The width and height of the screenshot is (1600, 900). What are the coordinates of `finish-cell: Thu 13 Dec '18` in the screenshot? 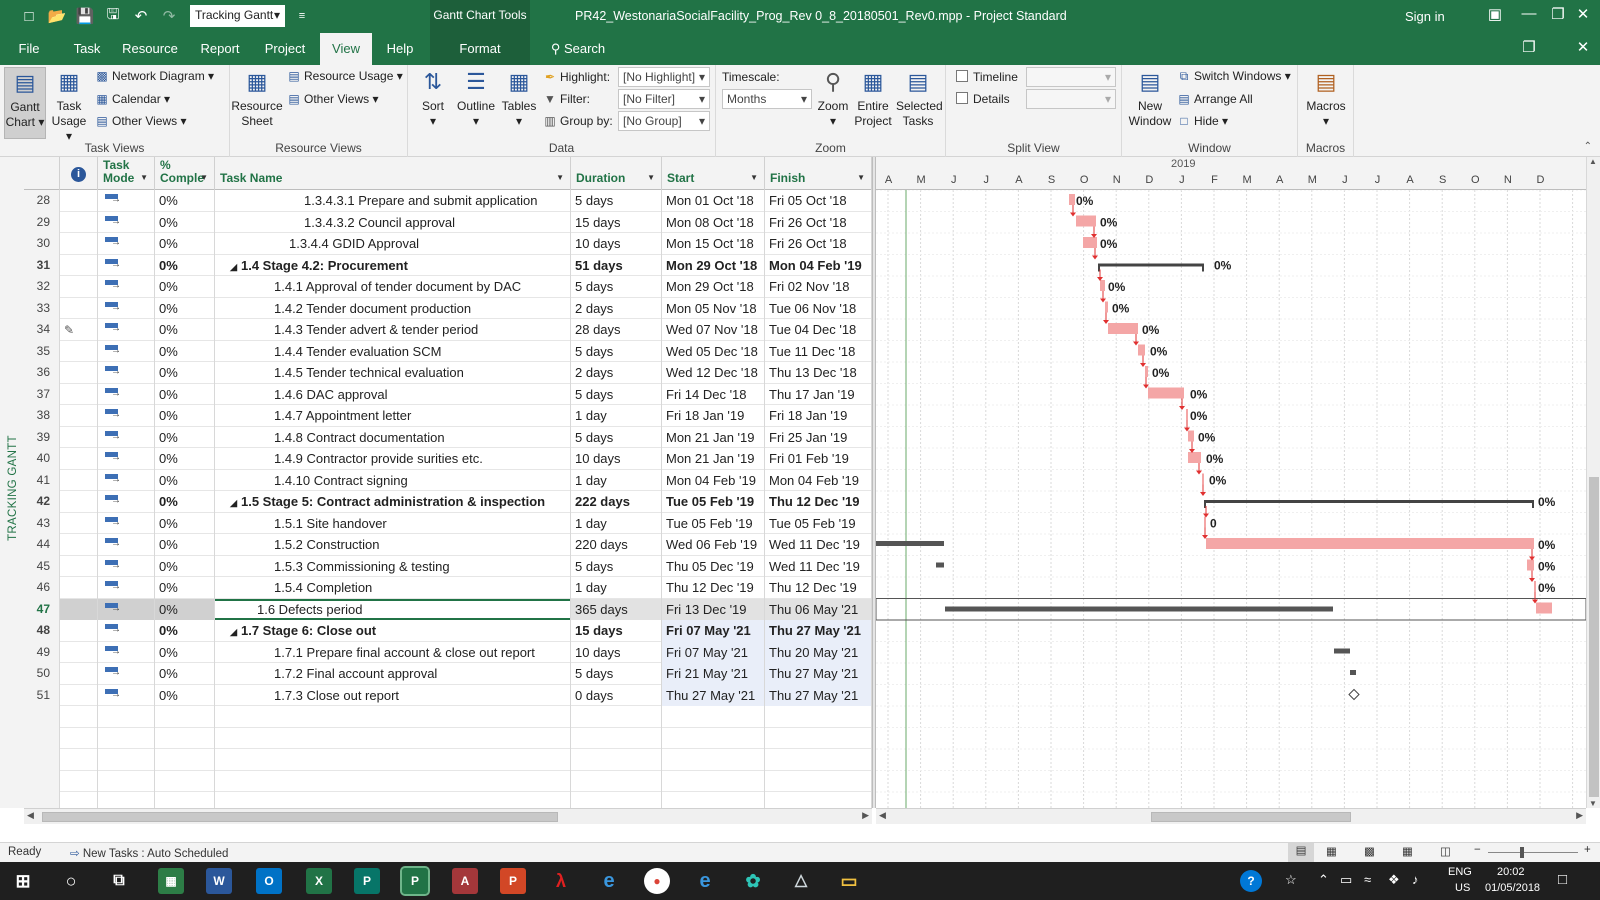 It's located at (818, 373).